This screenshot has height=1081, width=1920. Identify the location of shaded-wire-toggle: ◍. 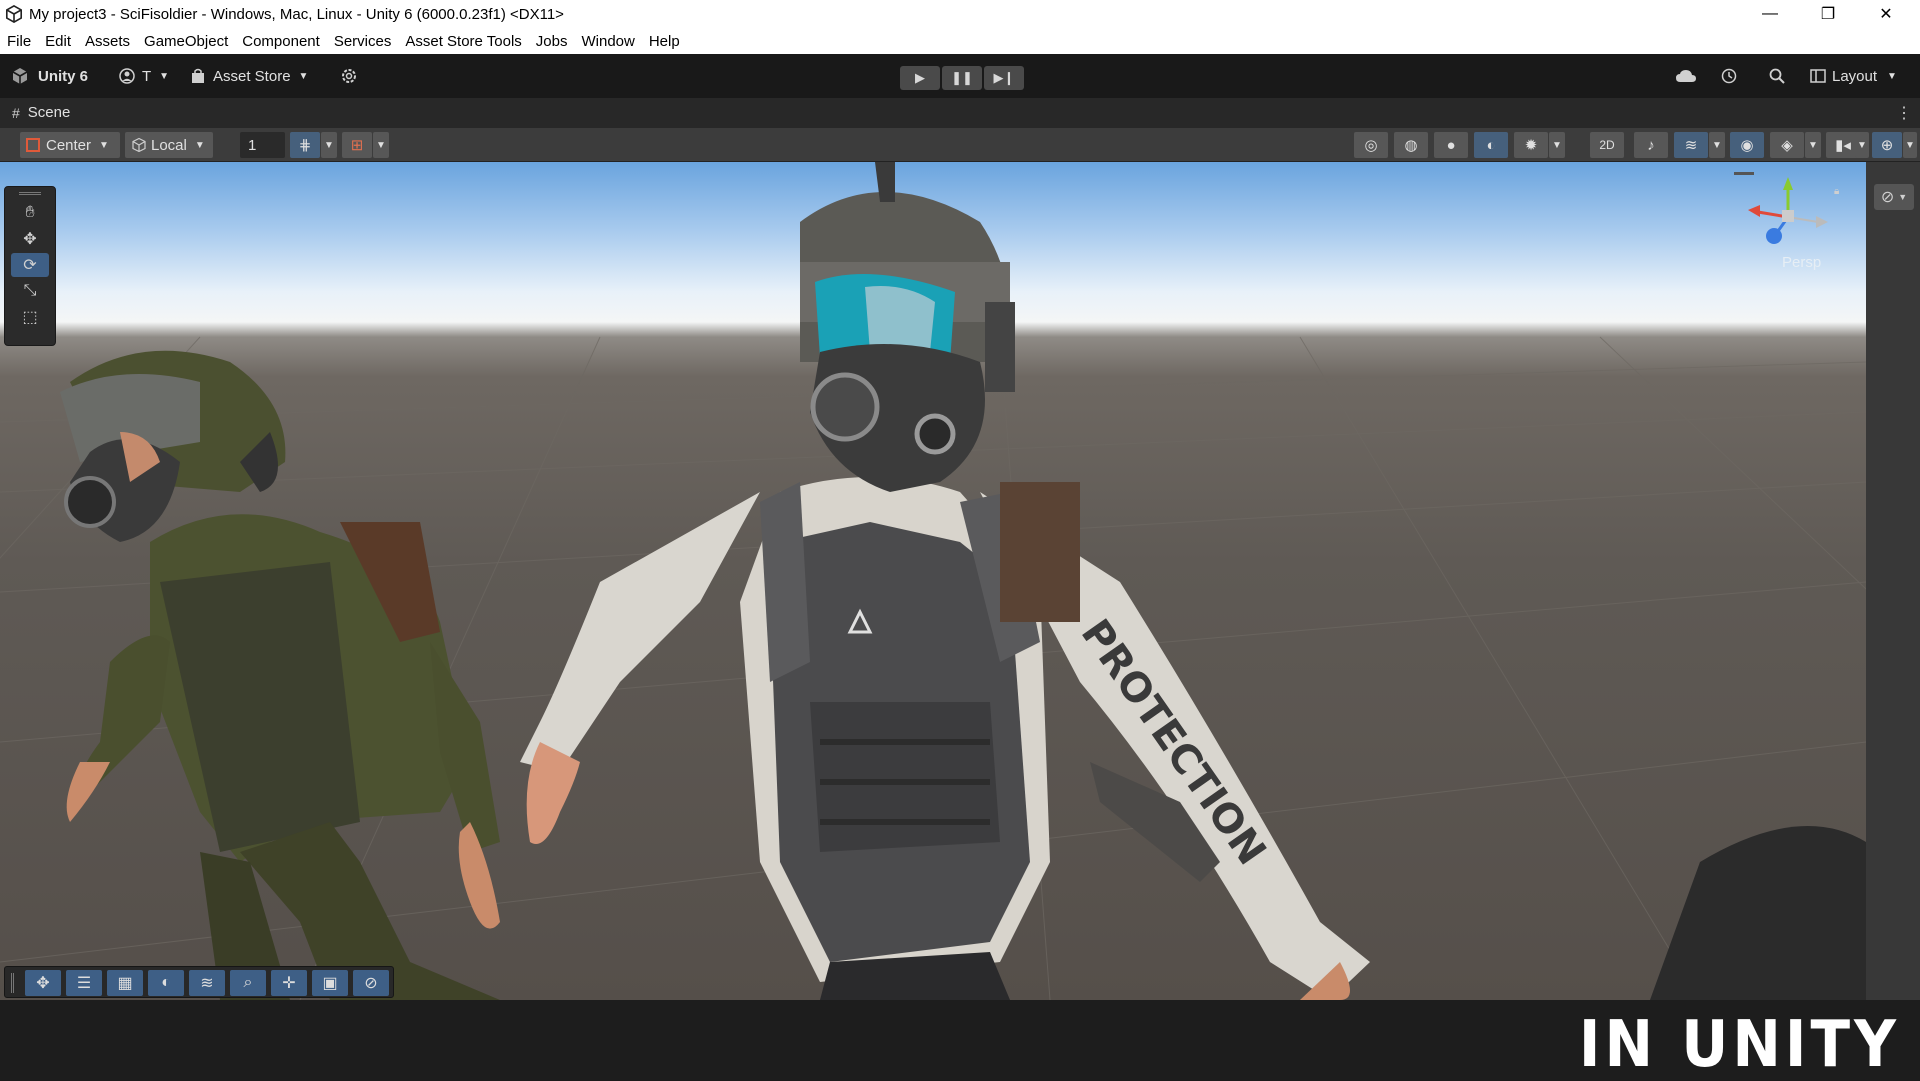
(1411, 145).